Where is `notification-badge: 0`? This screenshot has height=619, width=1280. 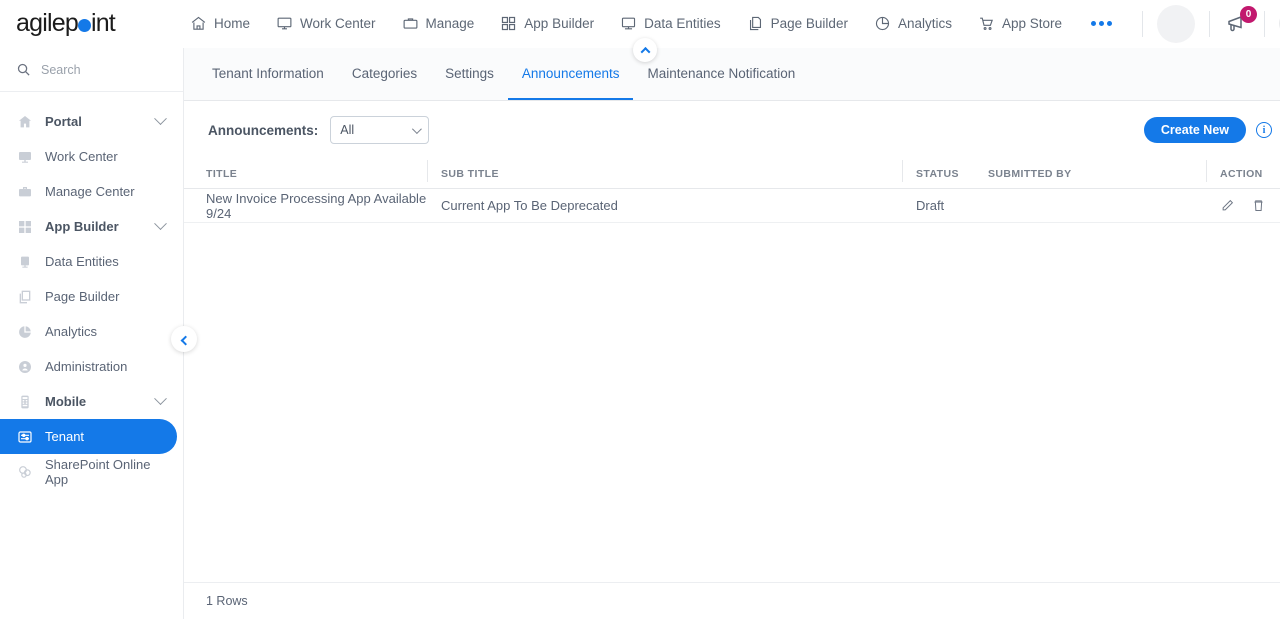
notification-badge: 0 is located at coordinates (1249, 14).